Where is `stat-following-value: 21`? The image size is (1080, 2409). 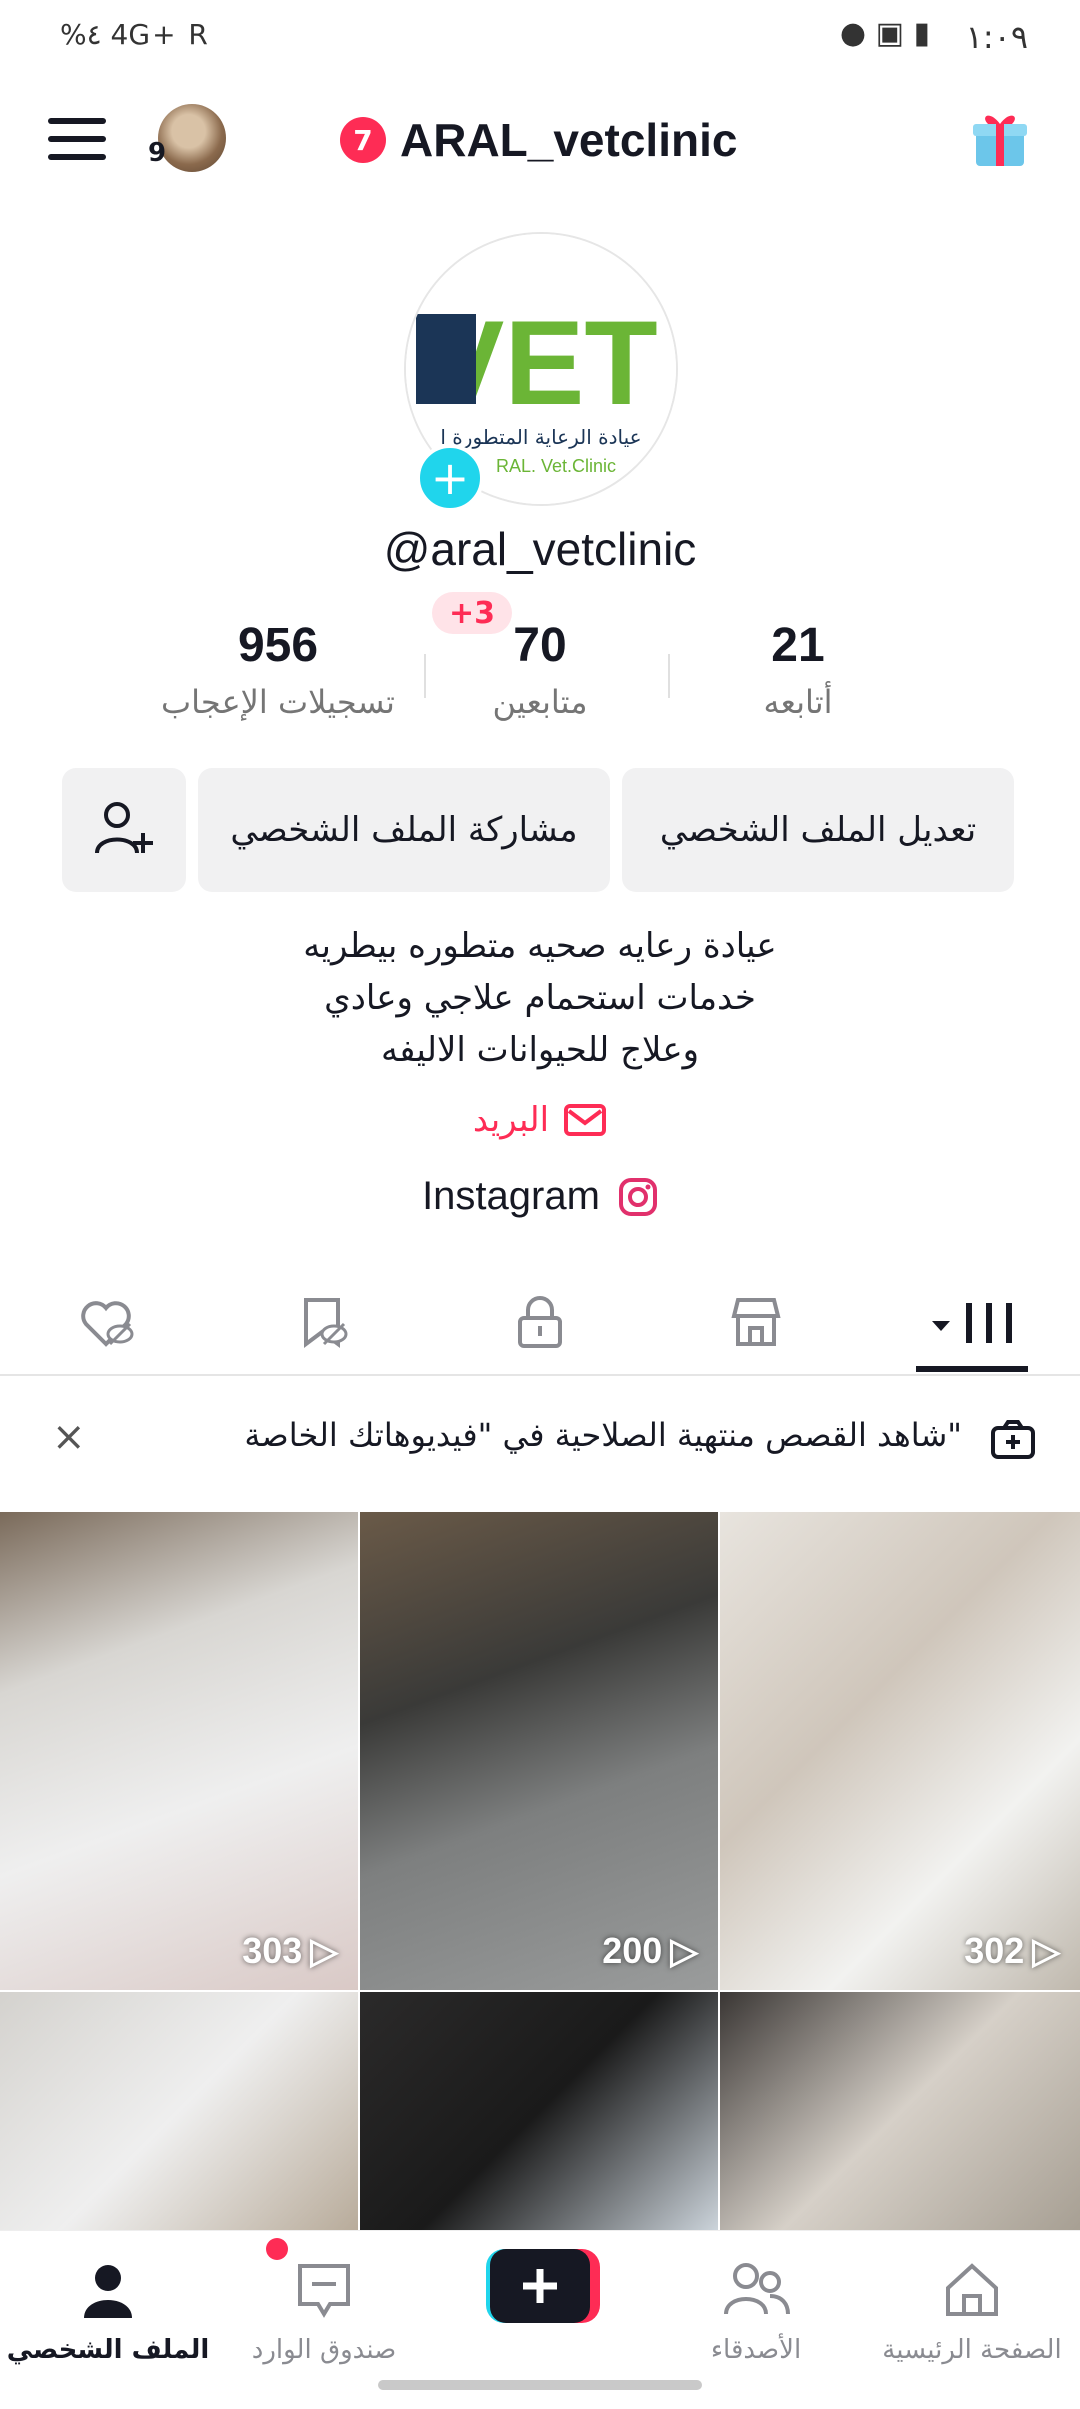
stat-following-value: 21 is located at coordinates (798, 645).